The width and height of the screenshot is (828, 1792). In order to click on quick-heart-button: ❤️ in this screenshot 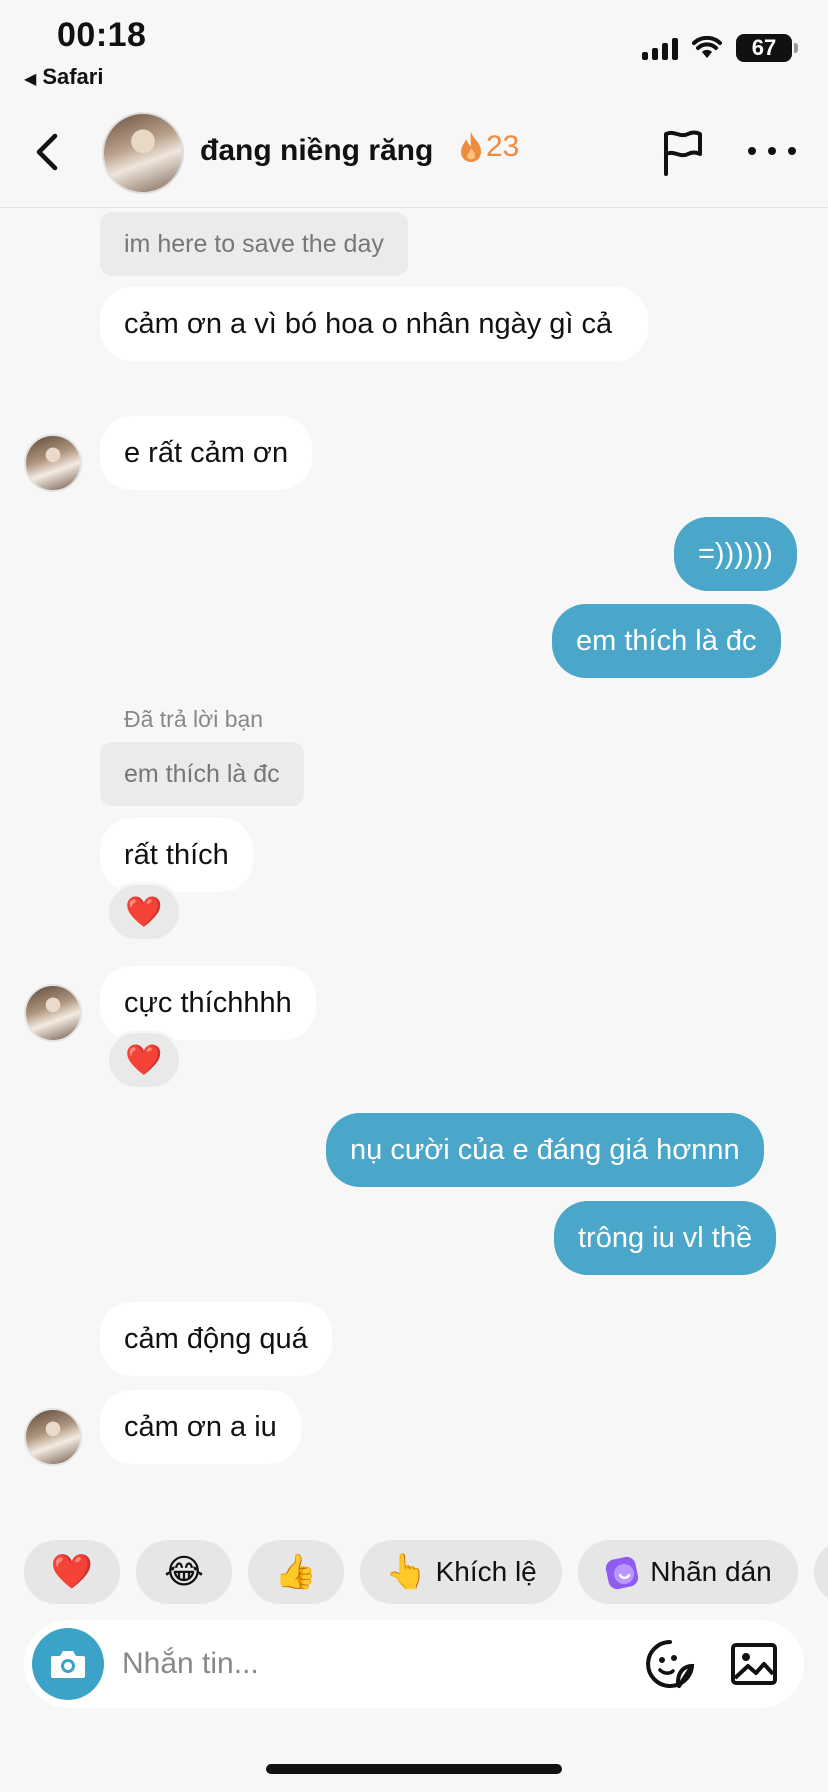, I will do `click(72, 1572)`.